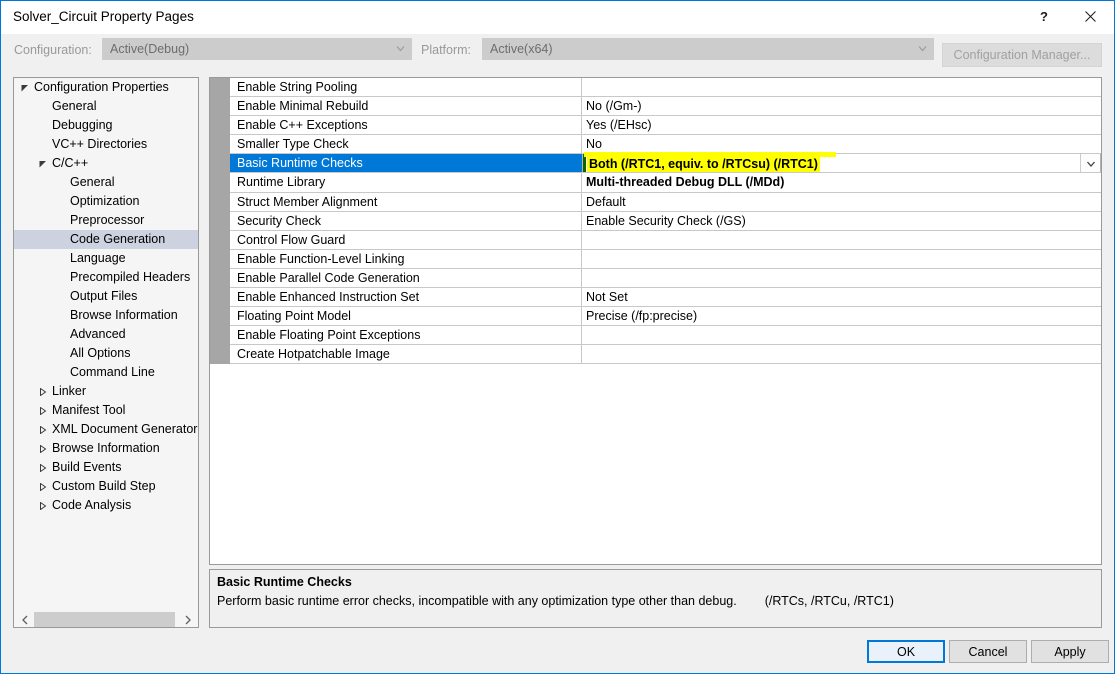  I want to click on tree-item-label: Configuration Properties, so click(101, 87).